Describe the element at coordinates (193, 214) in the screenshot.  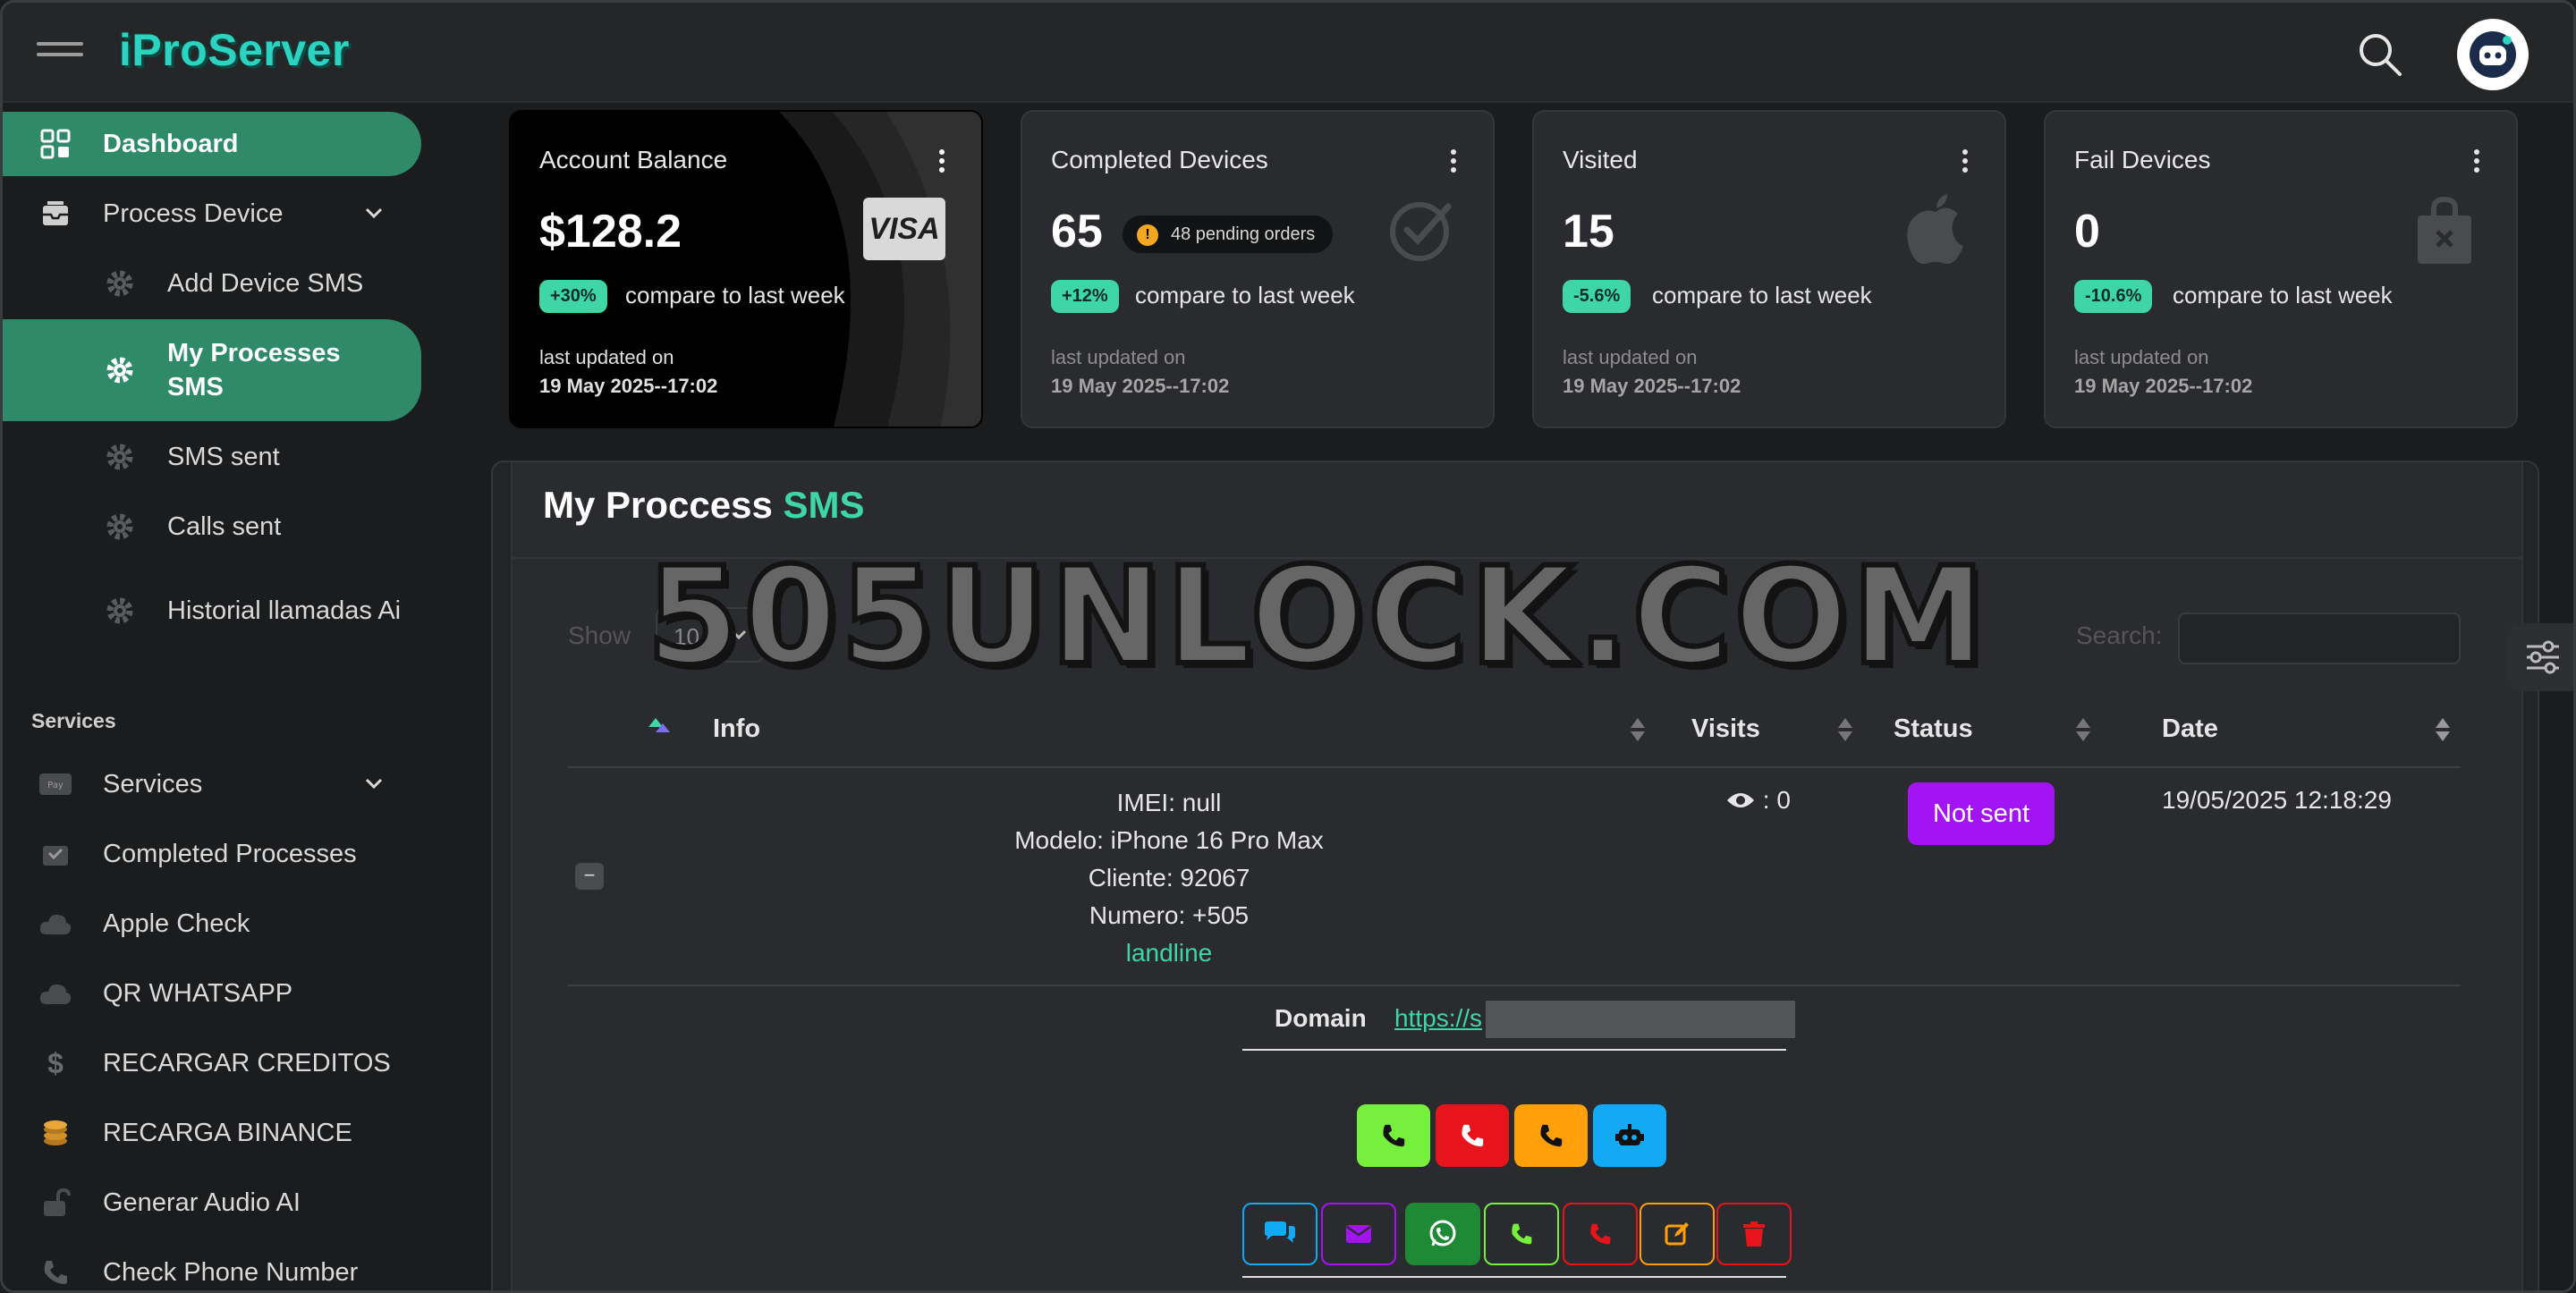
I see `sidebar-item-label: Process Device` at that location.